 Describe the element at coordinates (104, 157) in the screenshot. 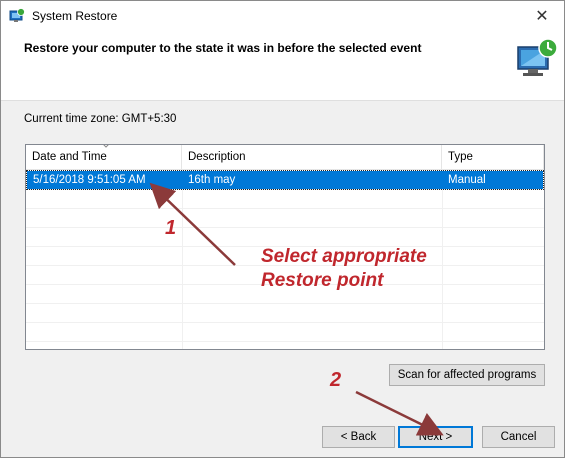

I see `column-header-date: Date and Time` at that location.